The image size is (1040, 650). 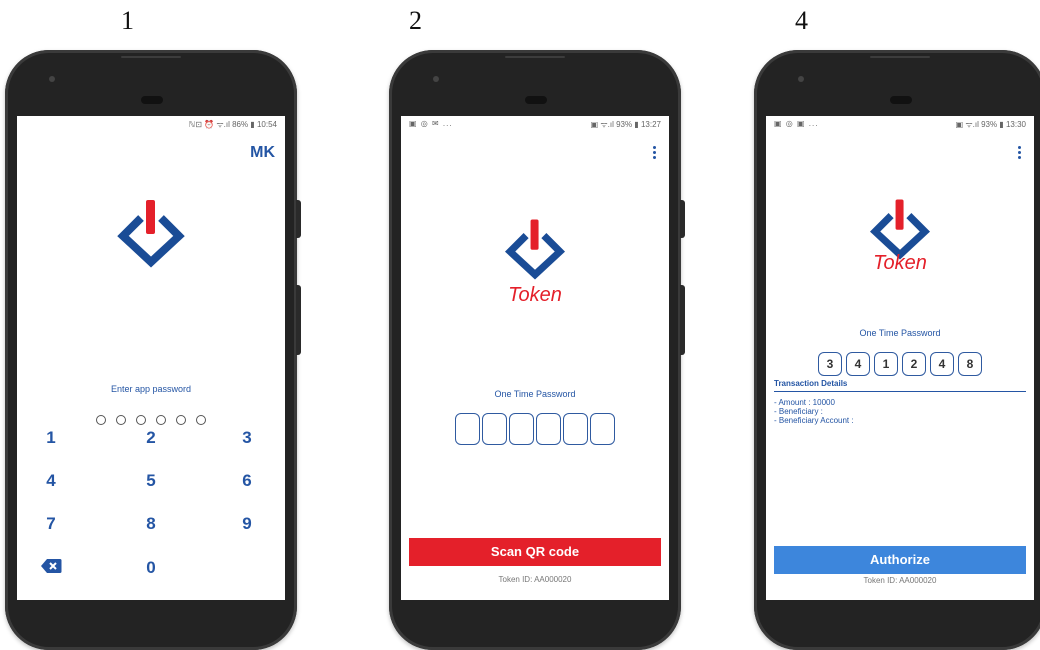 What do you see at coordinates (151, 481) in the screenshot?
I see `key-5: 5` at bounding box center [151, 481].